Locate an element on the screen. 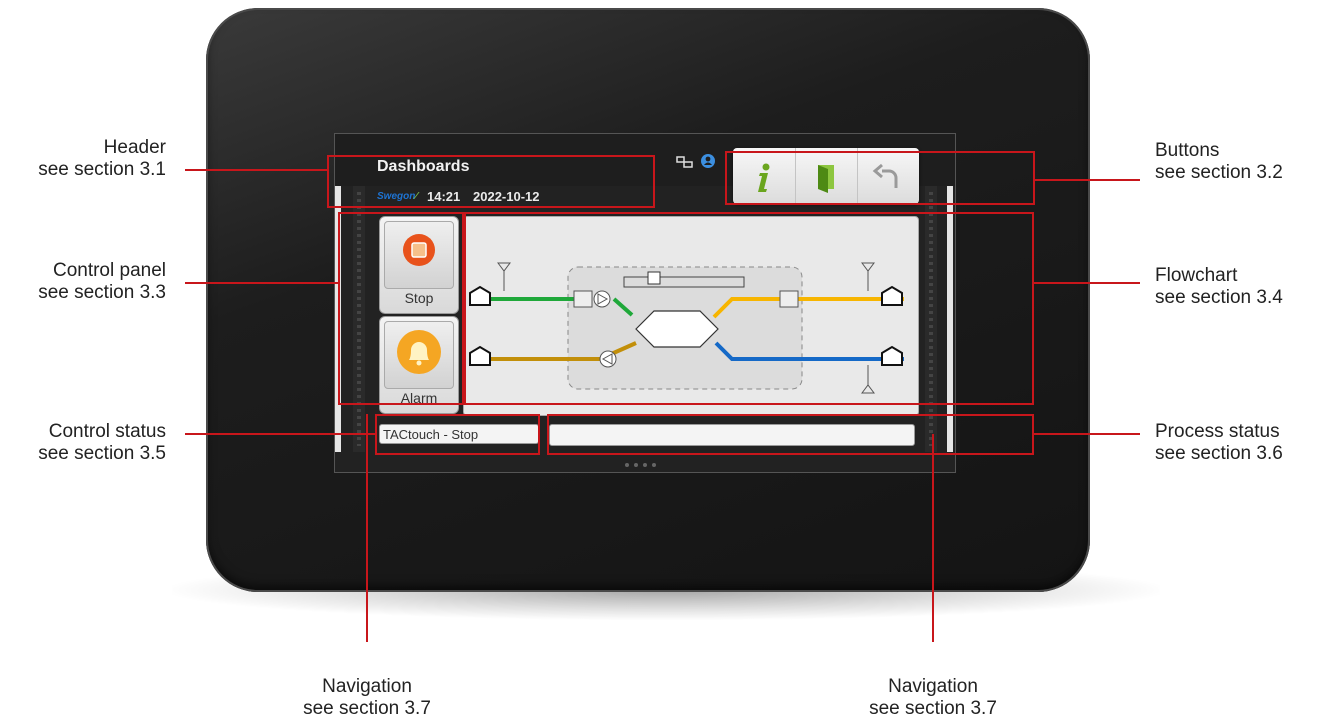 Image resolution: width=1332 pixels, height=722 pixels. callout-title: Flowchart is located at coordinates (1196, 275).